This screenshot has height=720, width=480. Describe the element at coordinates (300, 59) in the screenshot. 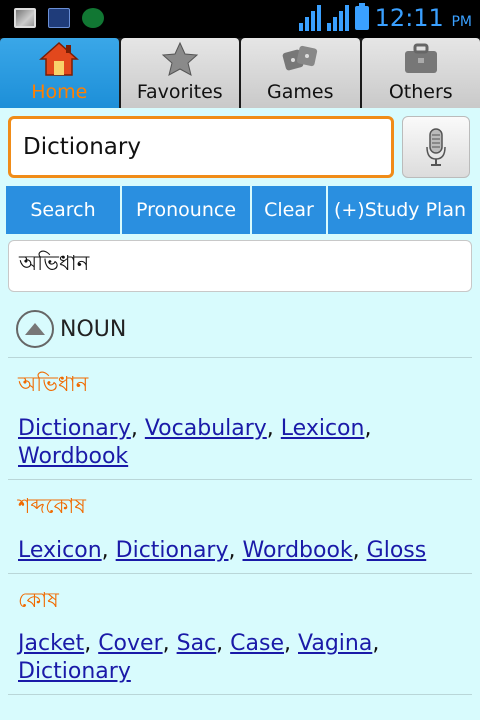

I see `dice-icon` at that location.